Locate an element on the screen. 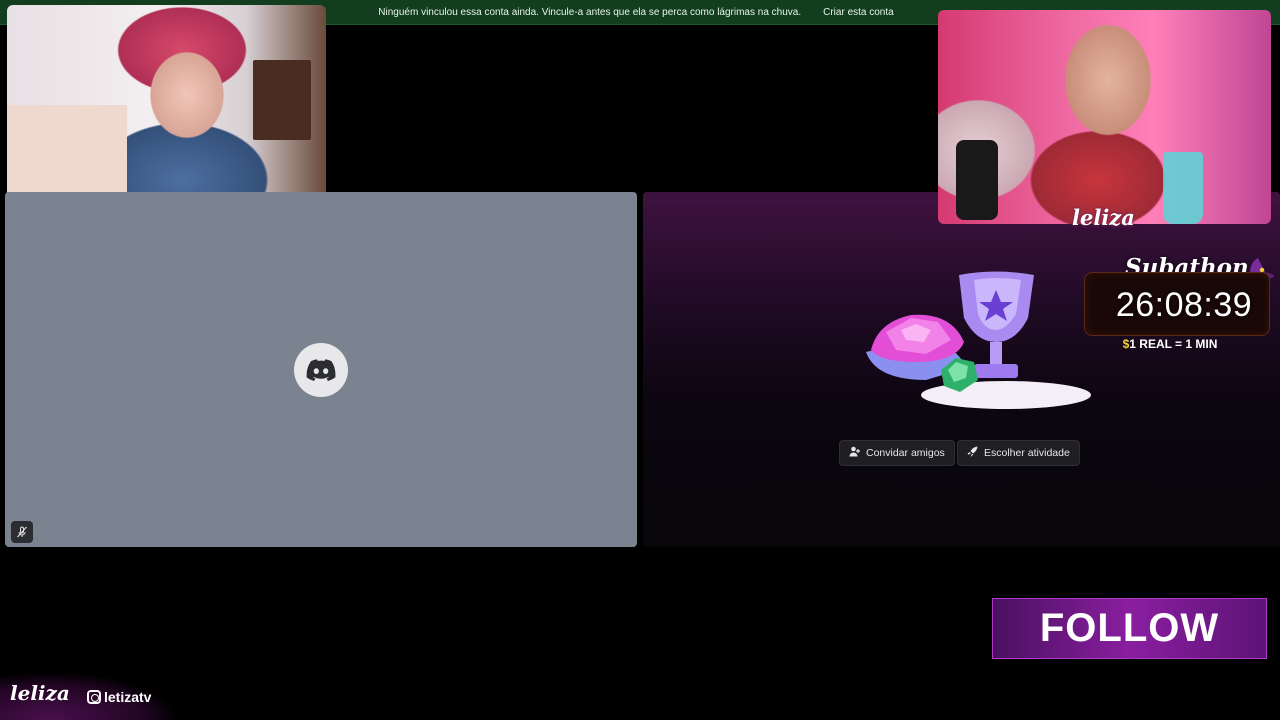 This screenshot has height=720, width=1280. create-account-button: Criar esta conta is located at coordinates (858, 12).